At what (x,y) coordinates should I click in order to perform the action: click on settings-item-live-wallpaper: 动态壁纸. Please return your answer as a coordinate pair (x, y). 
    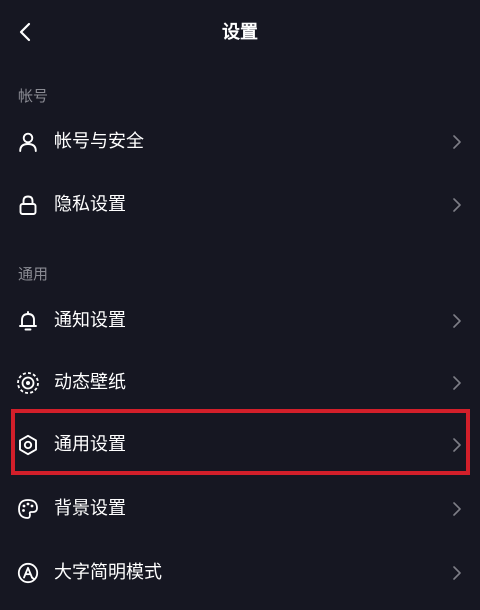
    Looking at the image, I should click on (240, 383).